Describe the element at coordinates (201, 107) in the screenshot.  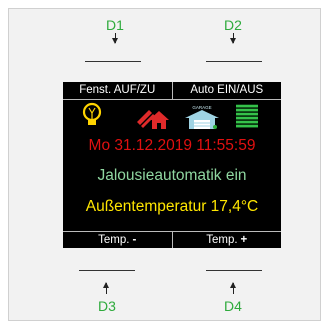
I see `garage-sign: GARAGE` at that location.